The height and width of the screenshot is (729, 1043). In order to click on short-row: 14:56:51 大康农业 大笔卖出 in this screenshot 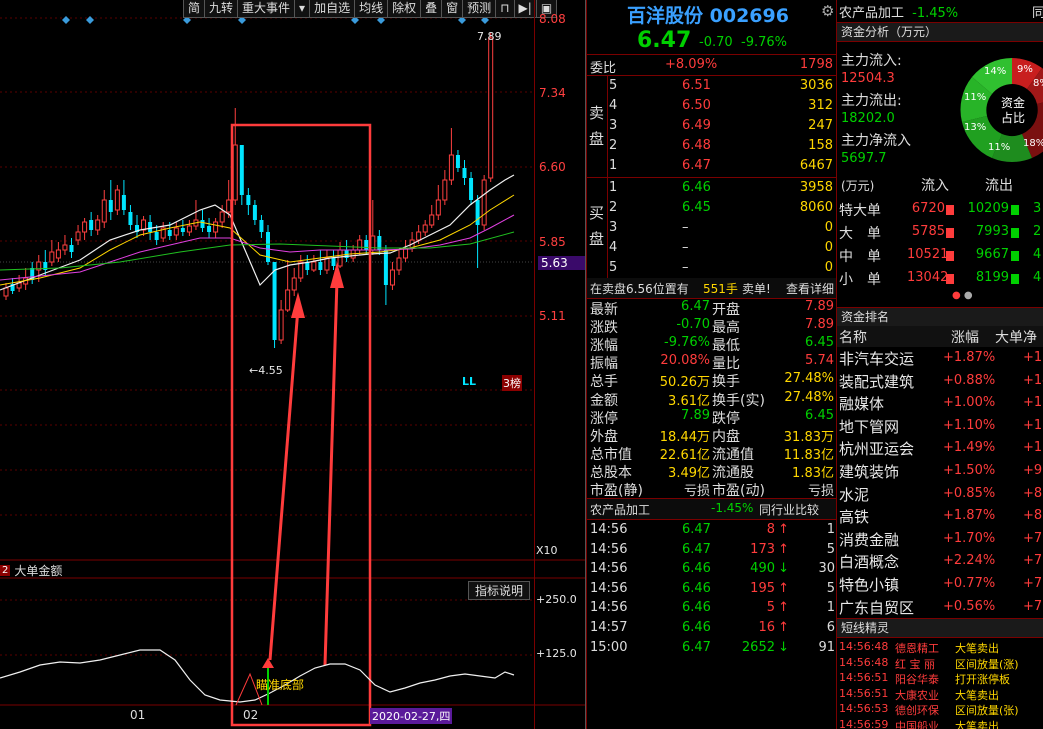, I will do `click(940, 694)`.